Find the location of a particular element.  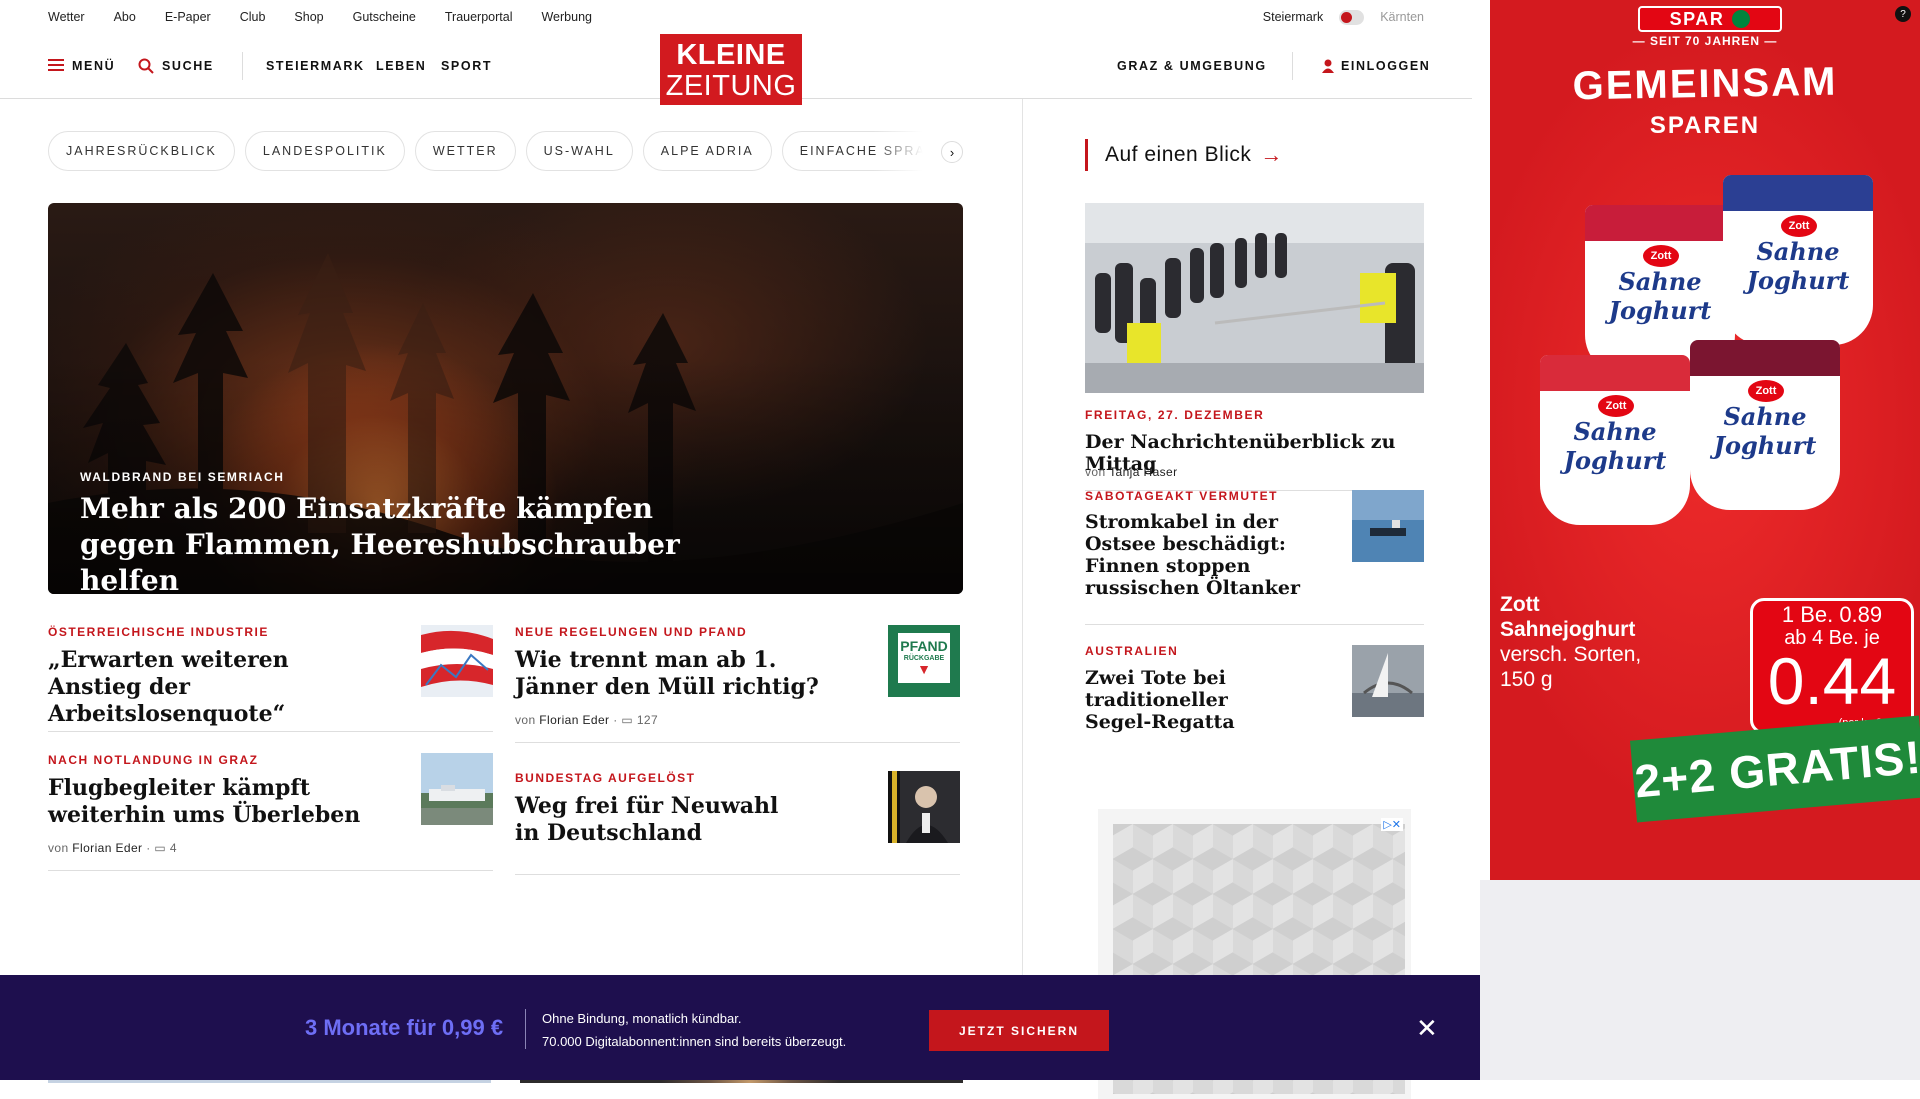

chip-jahresrueckblick: JAHRESRÜCKBLICK is located at coordinates (141, 151).